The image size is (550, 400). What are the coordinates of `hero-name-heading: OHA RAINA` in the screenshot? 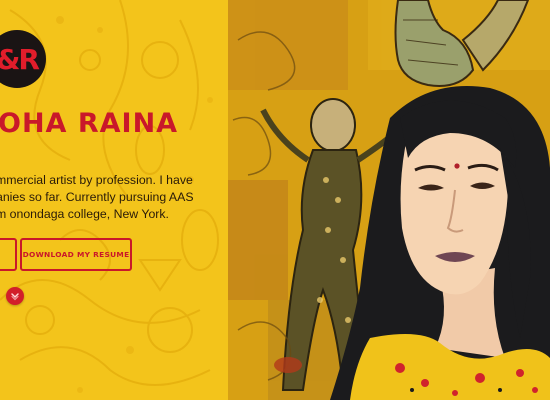 It's located at (89, 123).